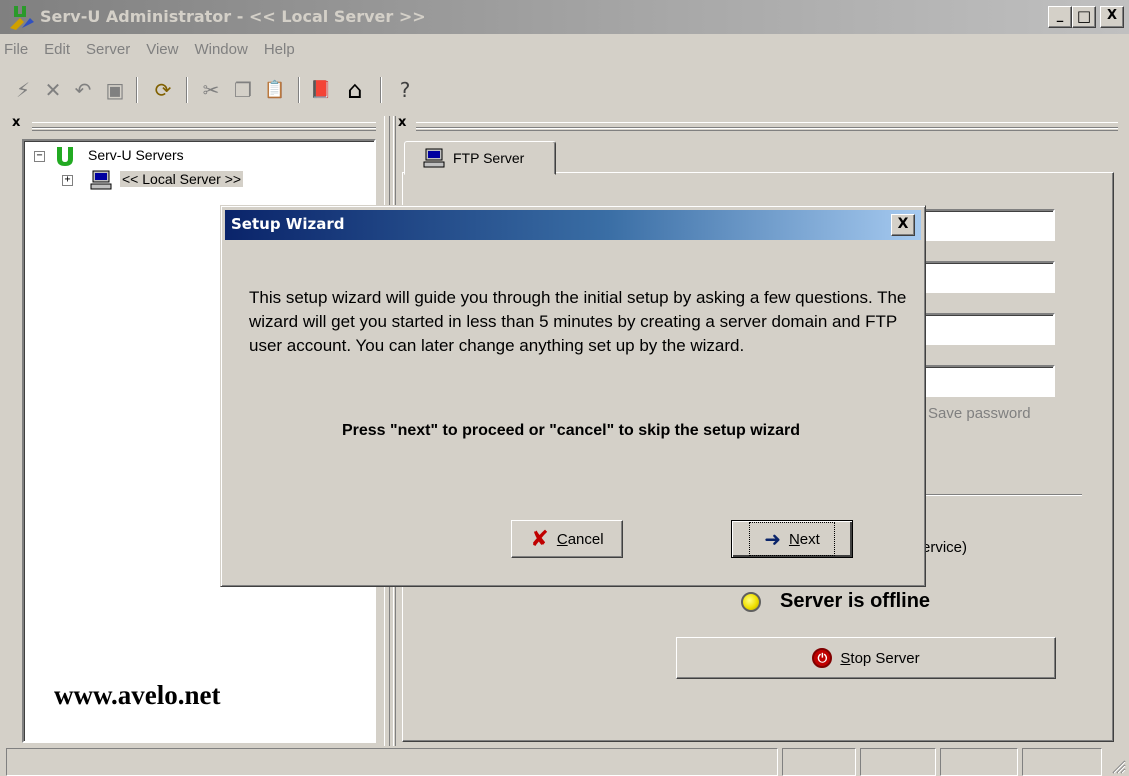 The image size is (1129, 776). What do you see at coordinates (1060, 17) in the screenshot?
I see `minimize-button: _` at bounding box center [1060, 17].